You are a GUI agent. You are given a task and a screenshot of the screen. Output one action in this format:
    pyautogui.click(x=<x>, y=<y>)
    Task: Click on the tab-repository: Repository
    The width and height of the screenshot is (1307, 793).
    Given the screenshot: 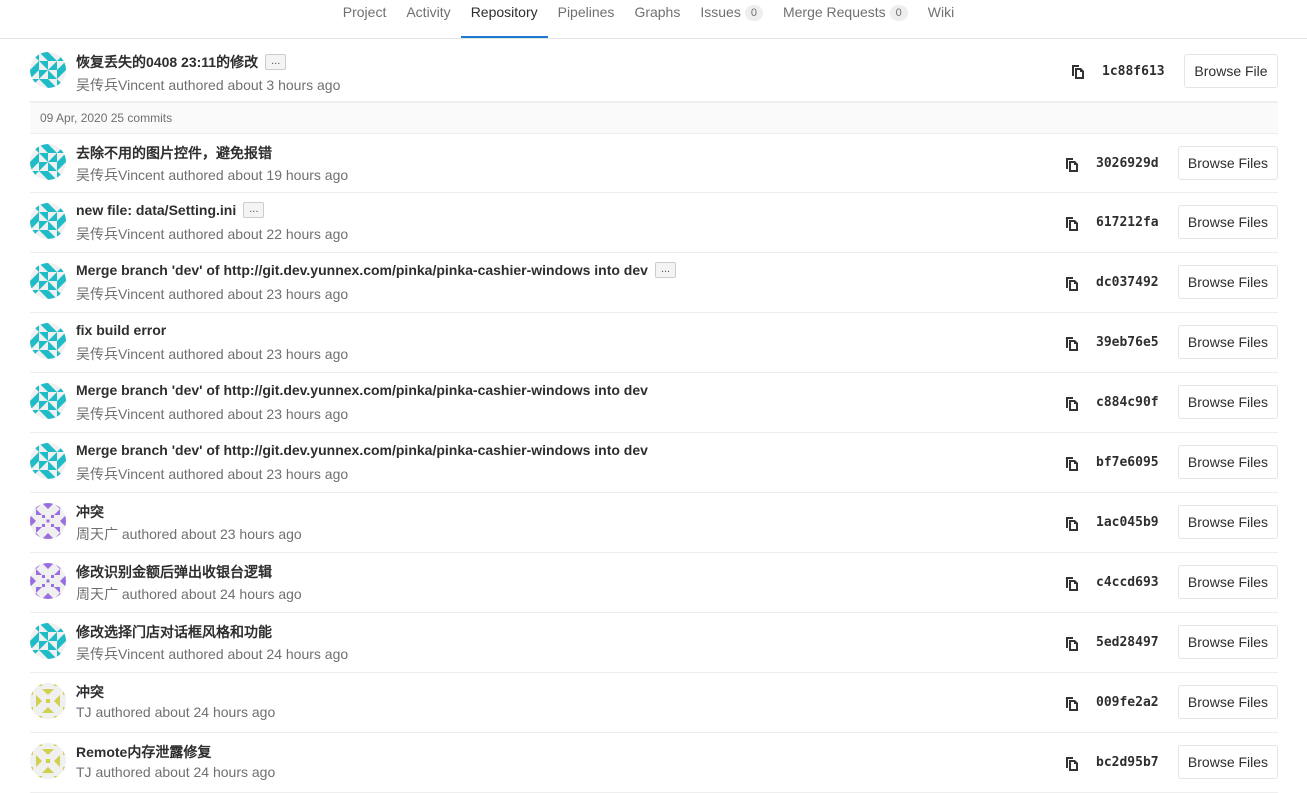 What is the action you would take?
    pyautogui.click(x=504, y=19)
    